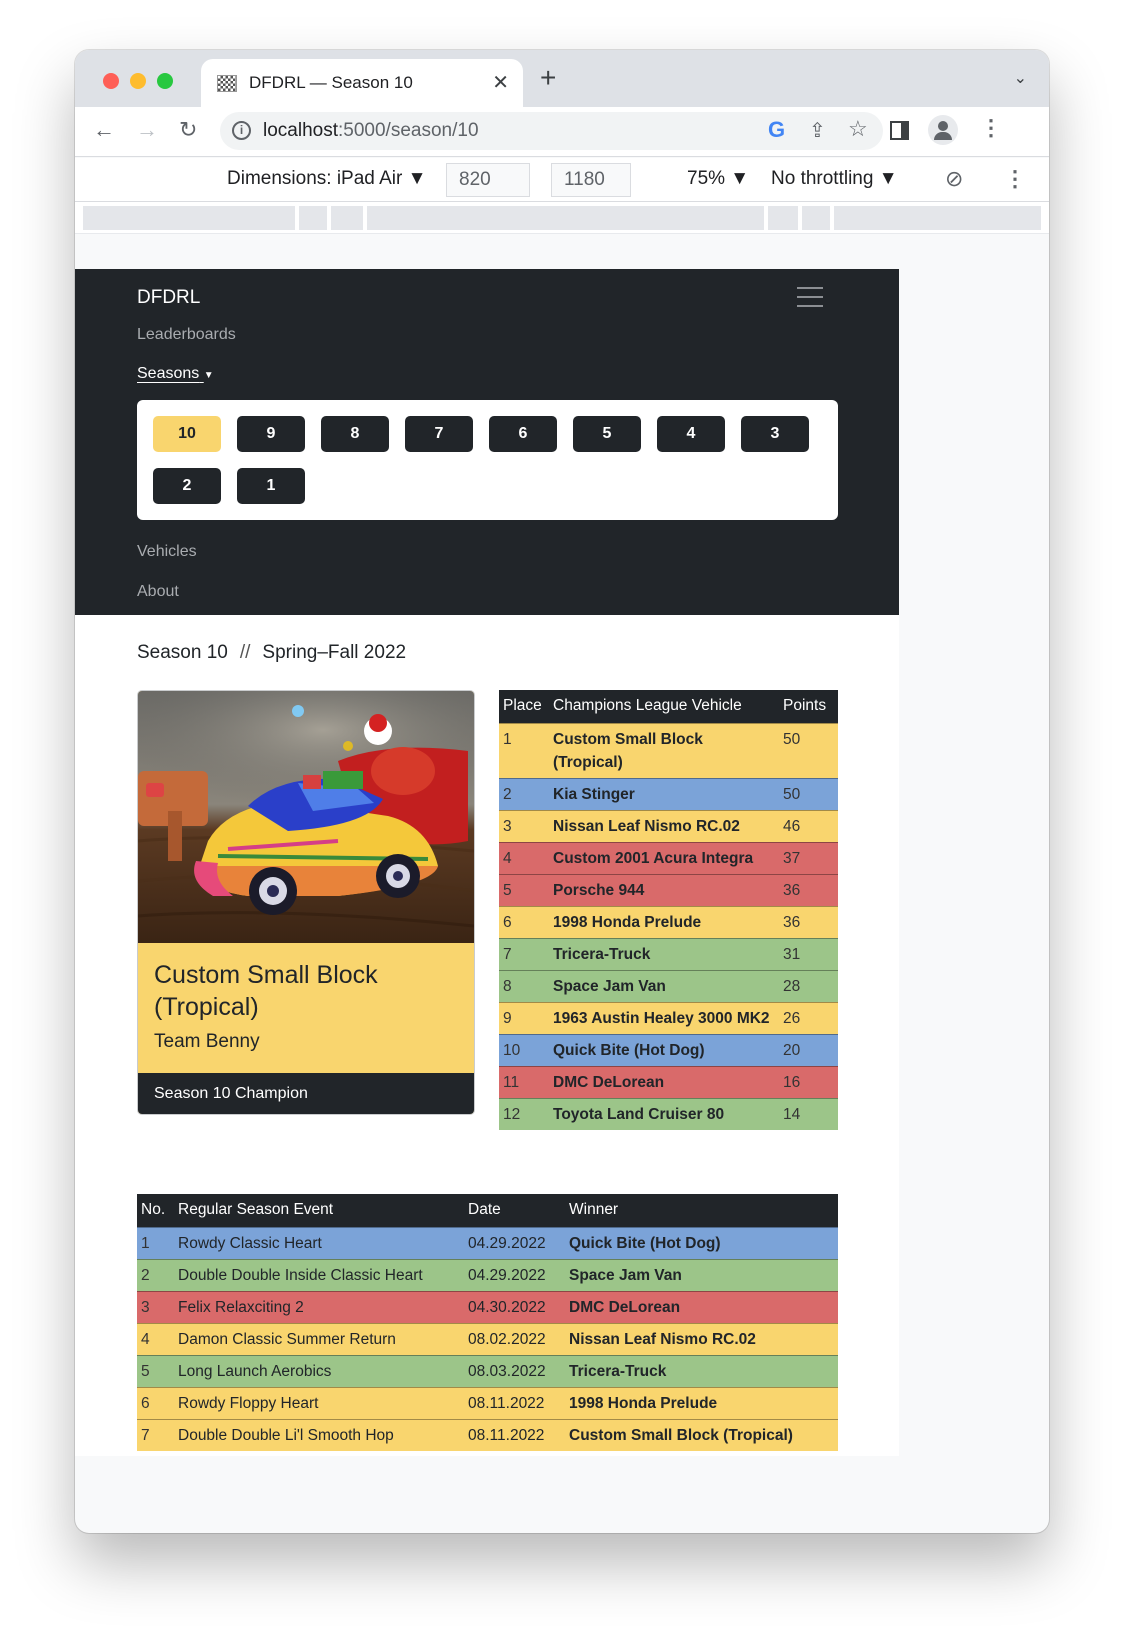 Image resolution: width=1123 pixels, height=1632 pixels. Describe the element at coordinates (664, 793) in the screenshot. I see `vehicle-cell: Kia Stinger` at that location.